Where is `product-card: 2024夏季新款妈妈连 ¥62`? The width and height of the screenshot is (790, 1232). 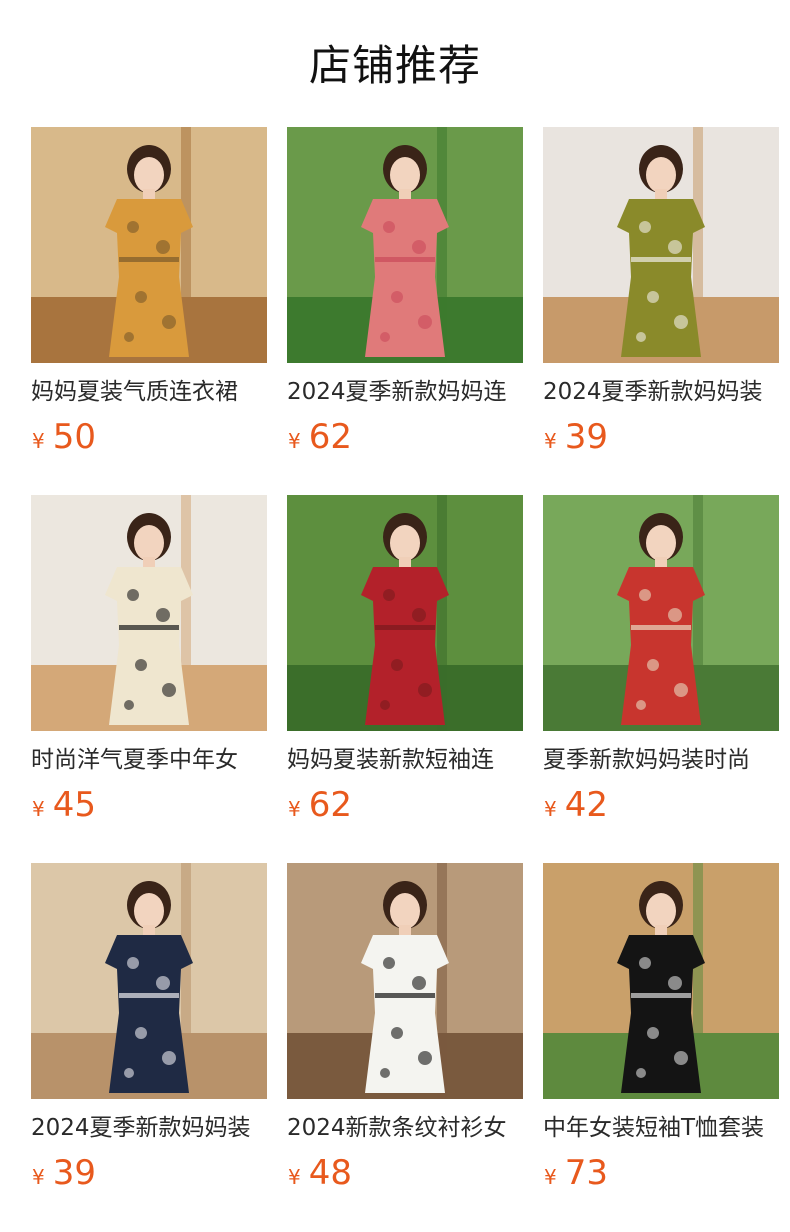
product-card: 2024夏季新款妈妈连 ¥62 is located at coordinates (405, 292).